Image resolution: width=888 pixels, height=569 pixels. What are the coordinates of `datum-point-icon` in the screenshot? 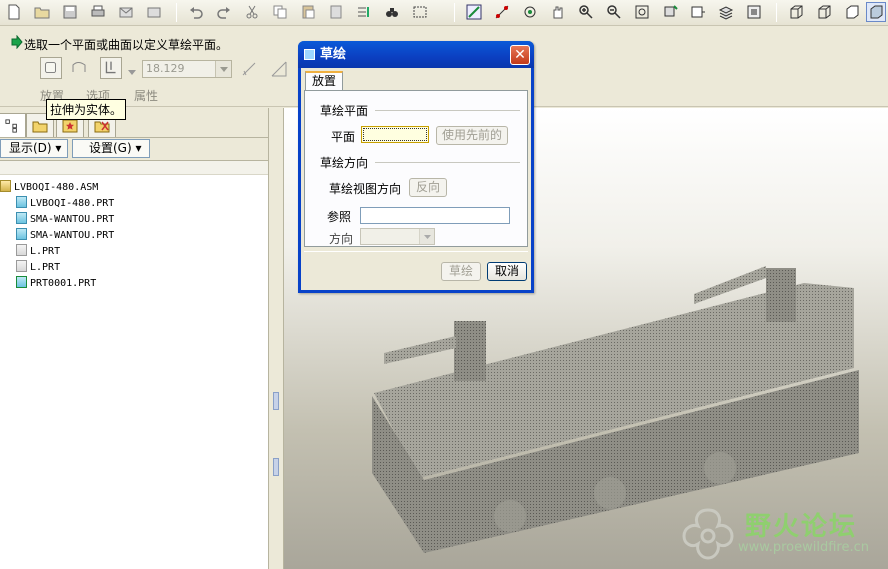 It's located at (530, 12).